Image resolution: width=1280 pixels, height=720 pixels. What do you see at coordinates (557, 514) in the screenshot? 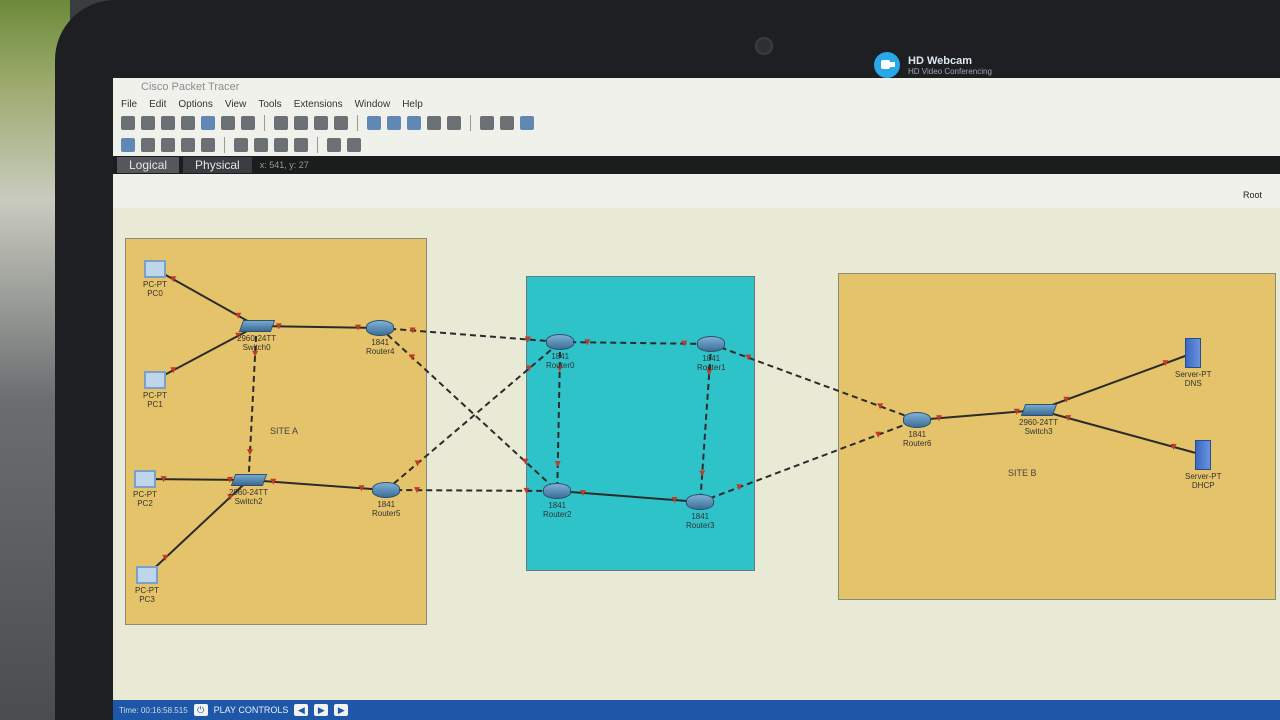
I see `device-name: Router2` at bounding box center [557, 514].